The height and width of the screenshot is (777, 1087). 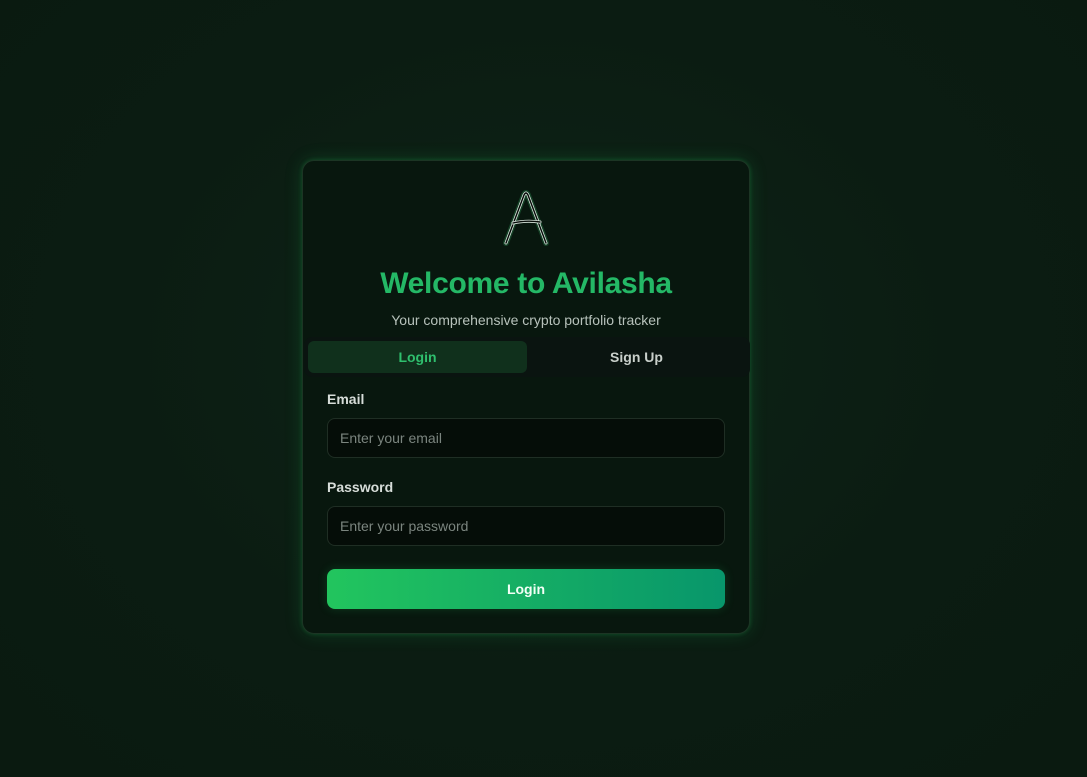 I want to click on email-field, so click(x=526, y=438).